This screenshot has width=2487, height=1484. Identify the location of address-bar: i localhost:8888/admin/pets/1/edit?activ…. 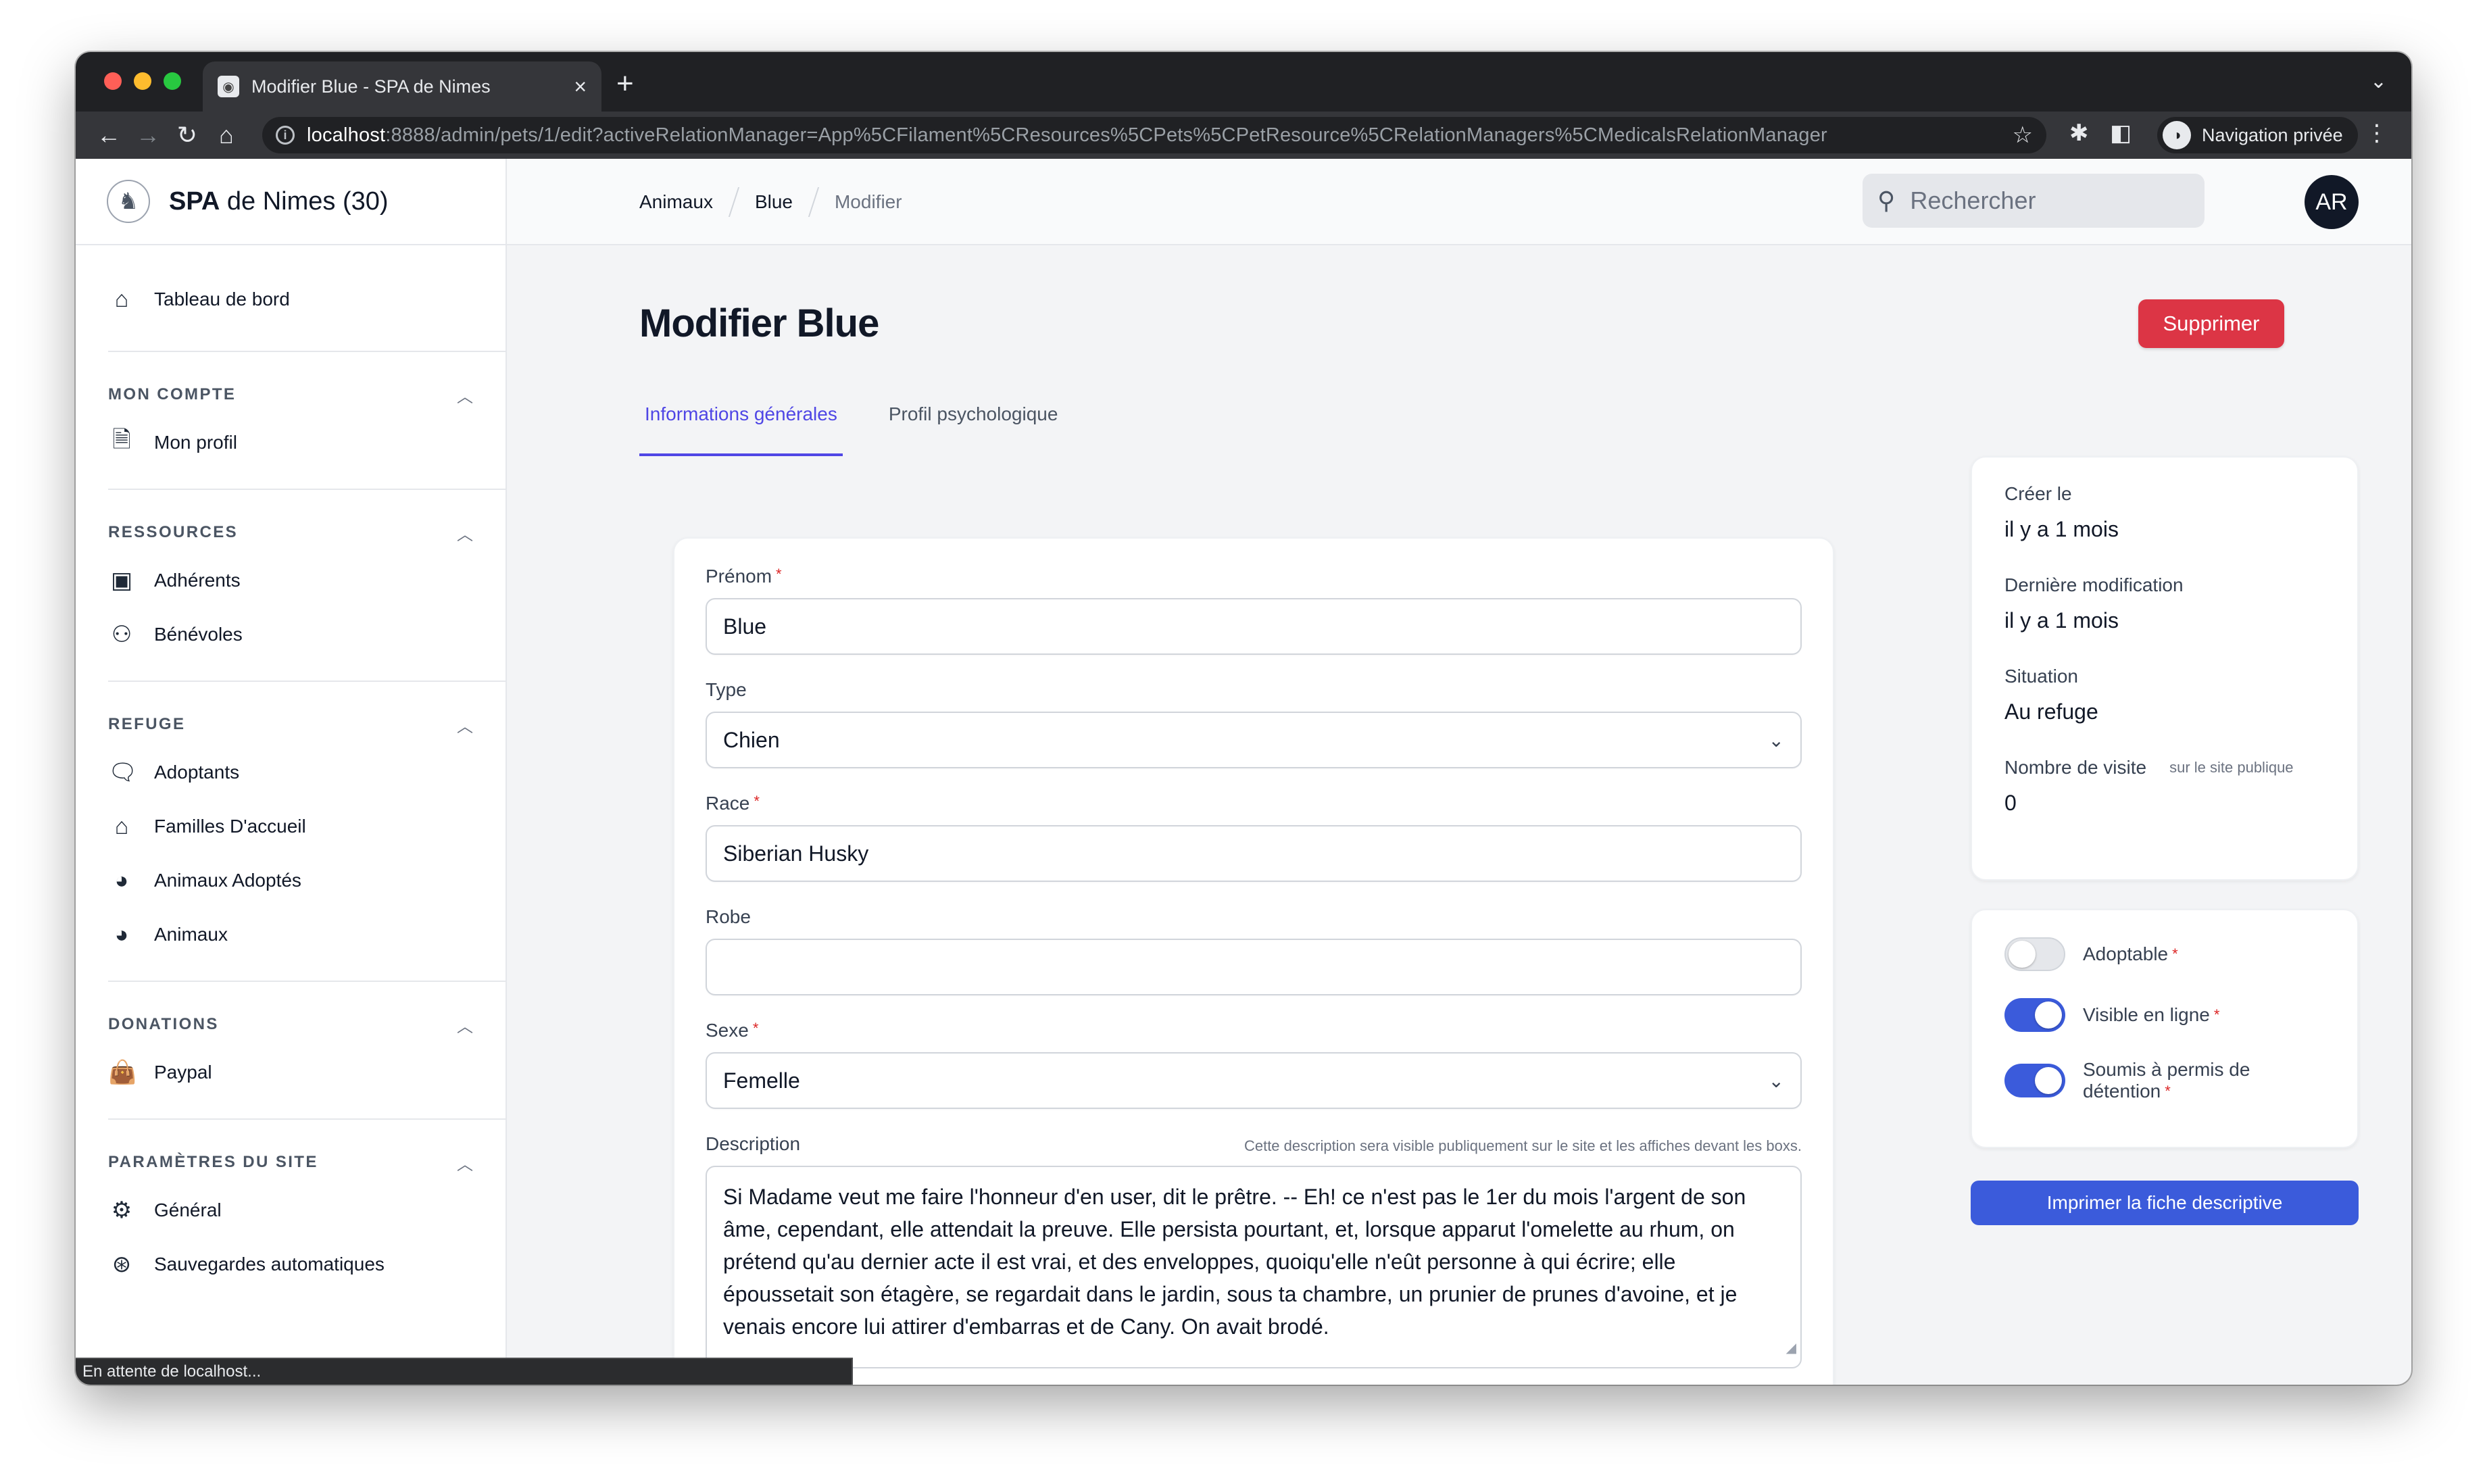
(1154, 135).